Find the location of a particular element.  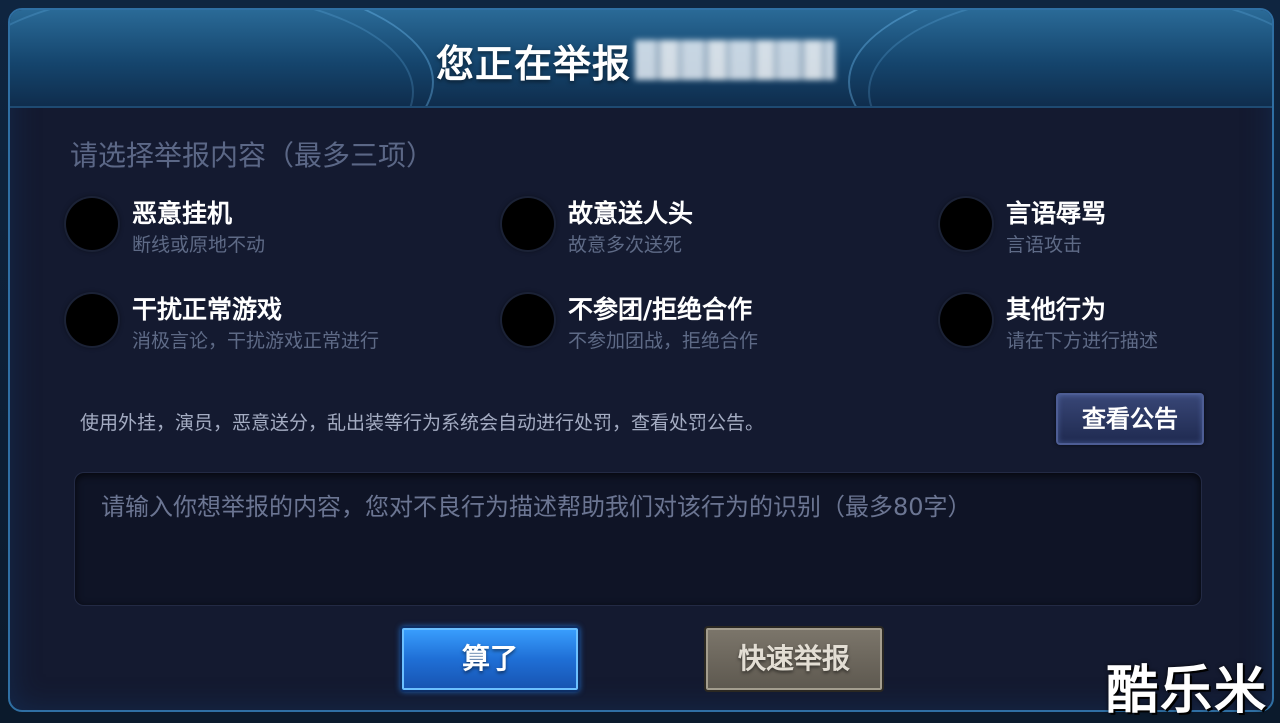

report-option-verbal-abuse: 言语辱骂 言语攻击 is located at coordinates (1106, 229).